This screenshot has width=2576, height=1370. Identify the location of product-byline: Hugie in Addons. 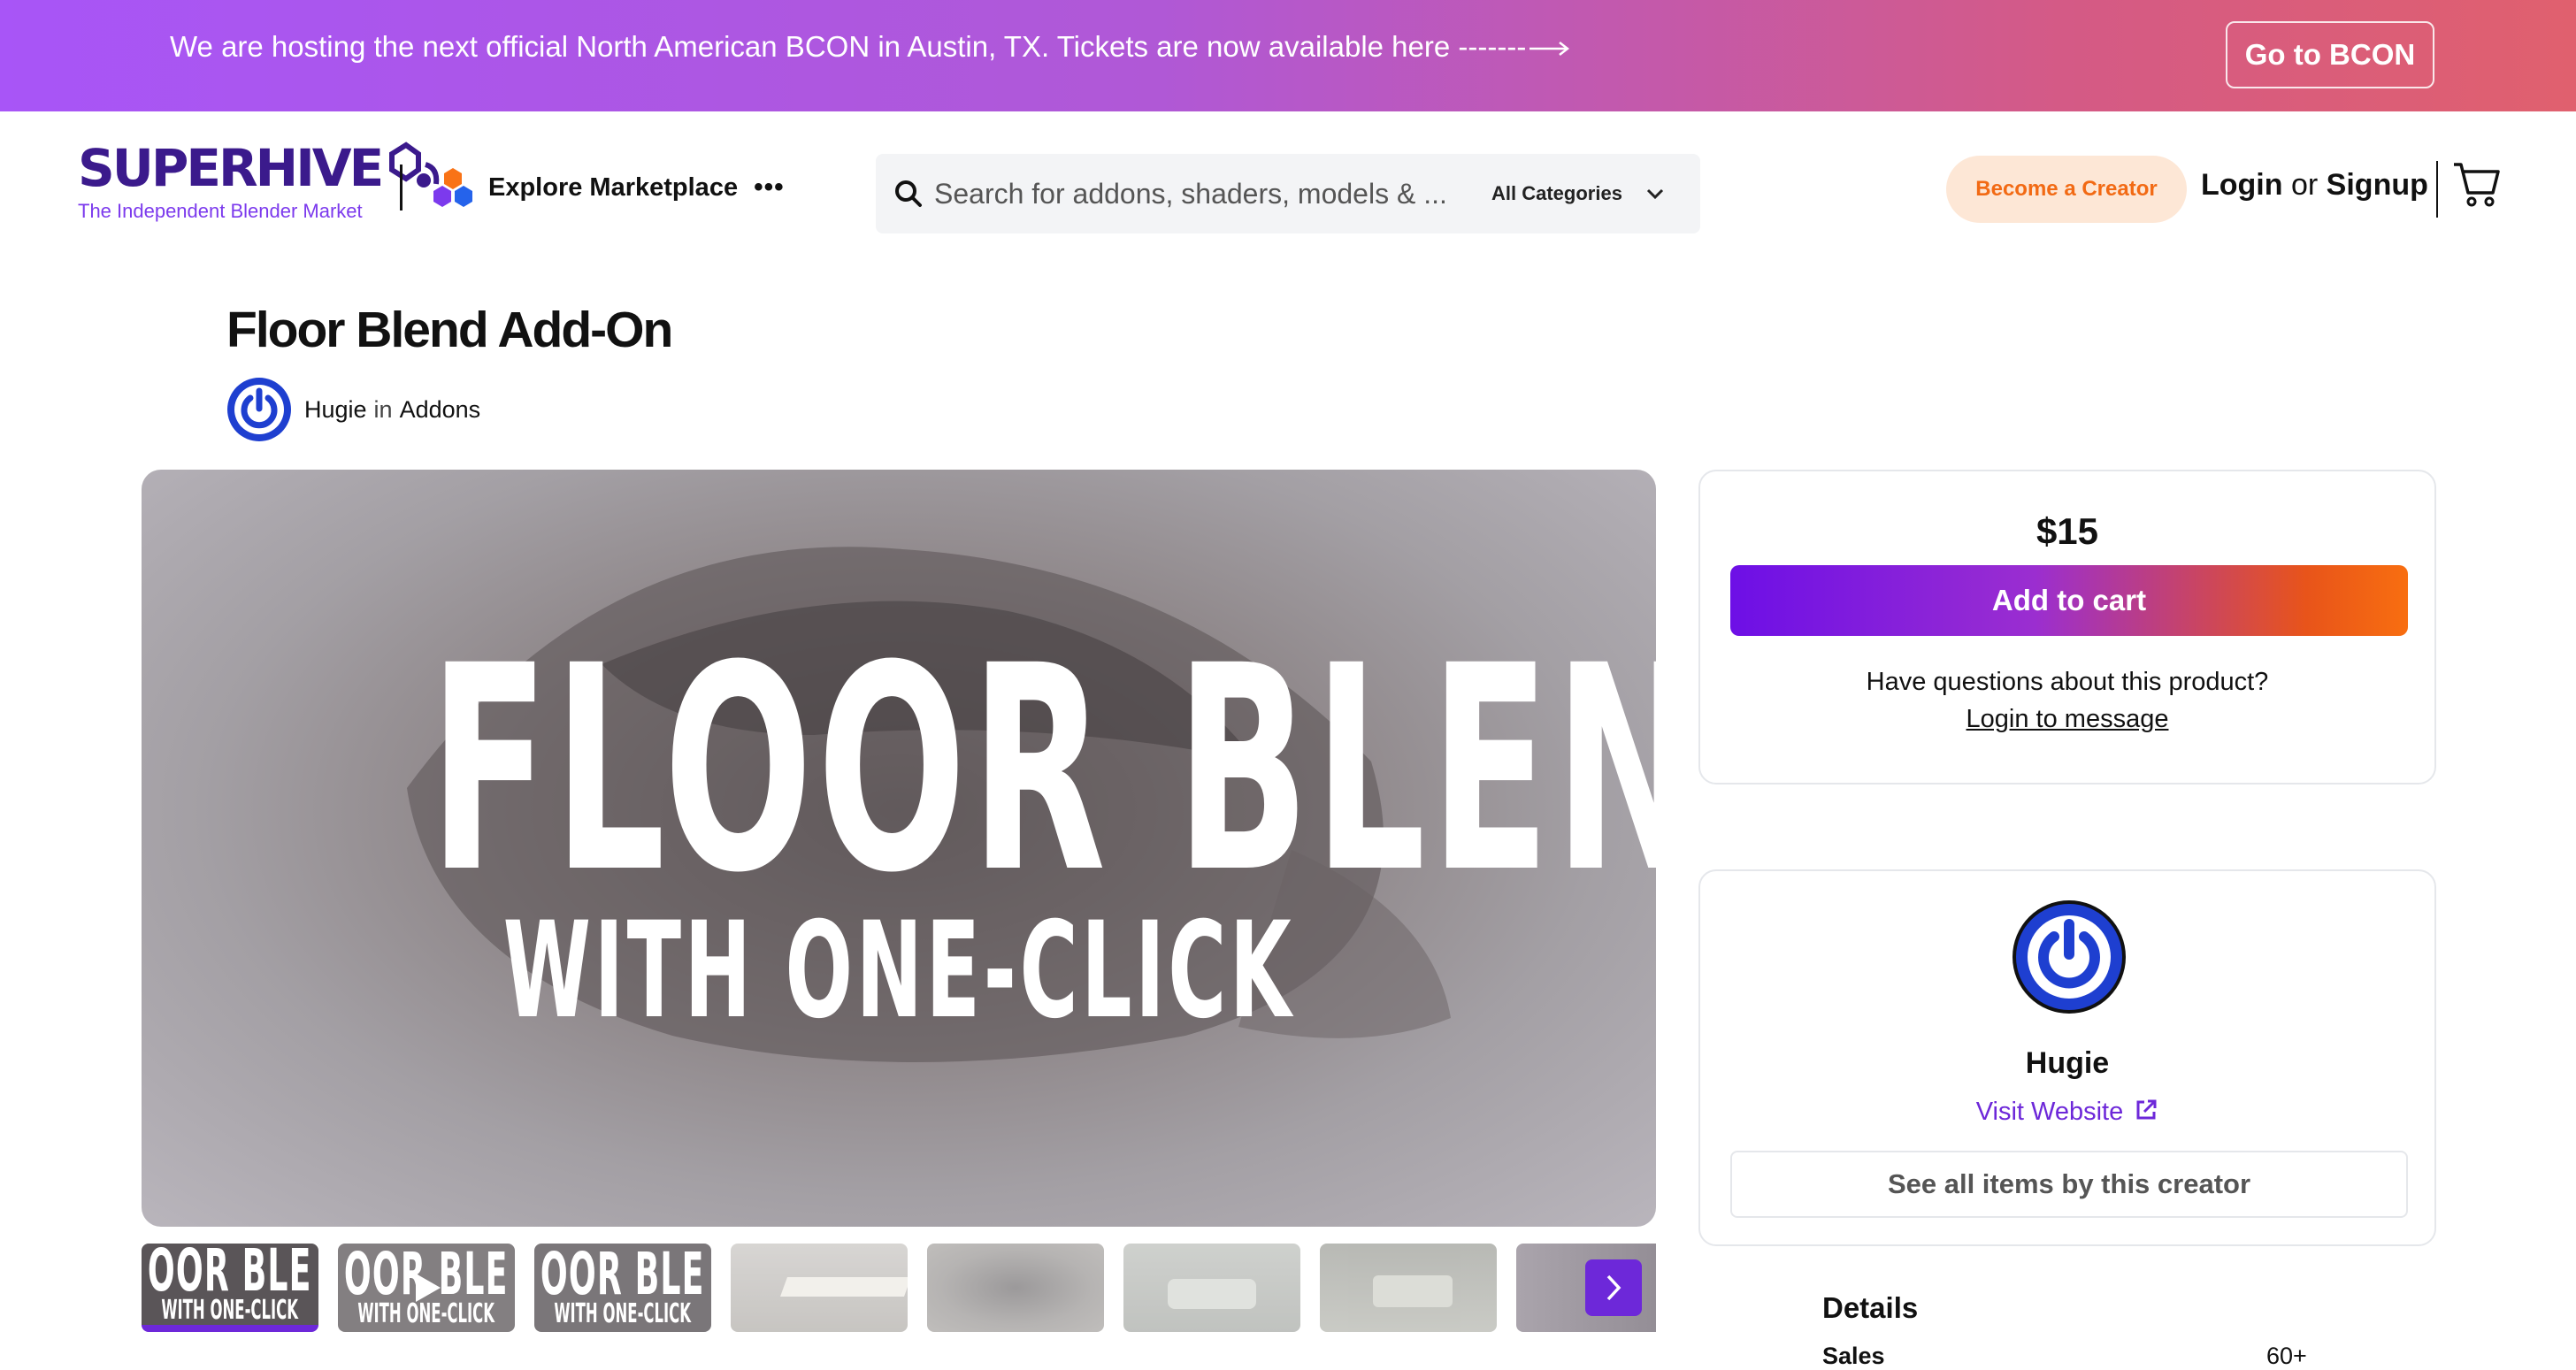
(353, 409).